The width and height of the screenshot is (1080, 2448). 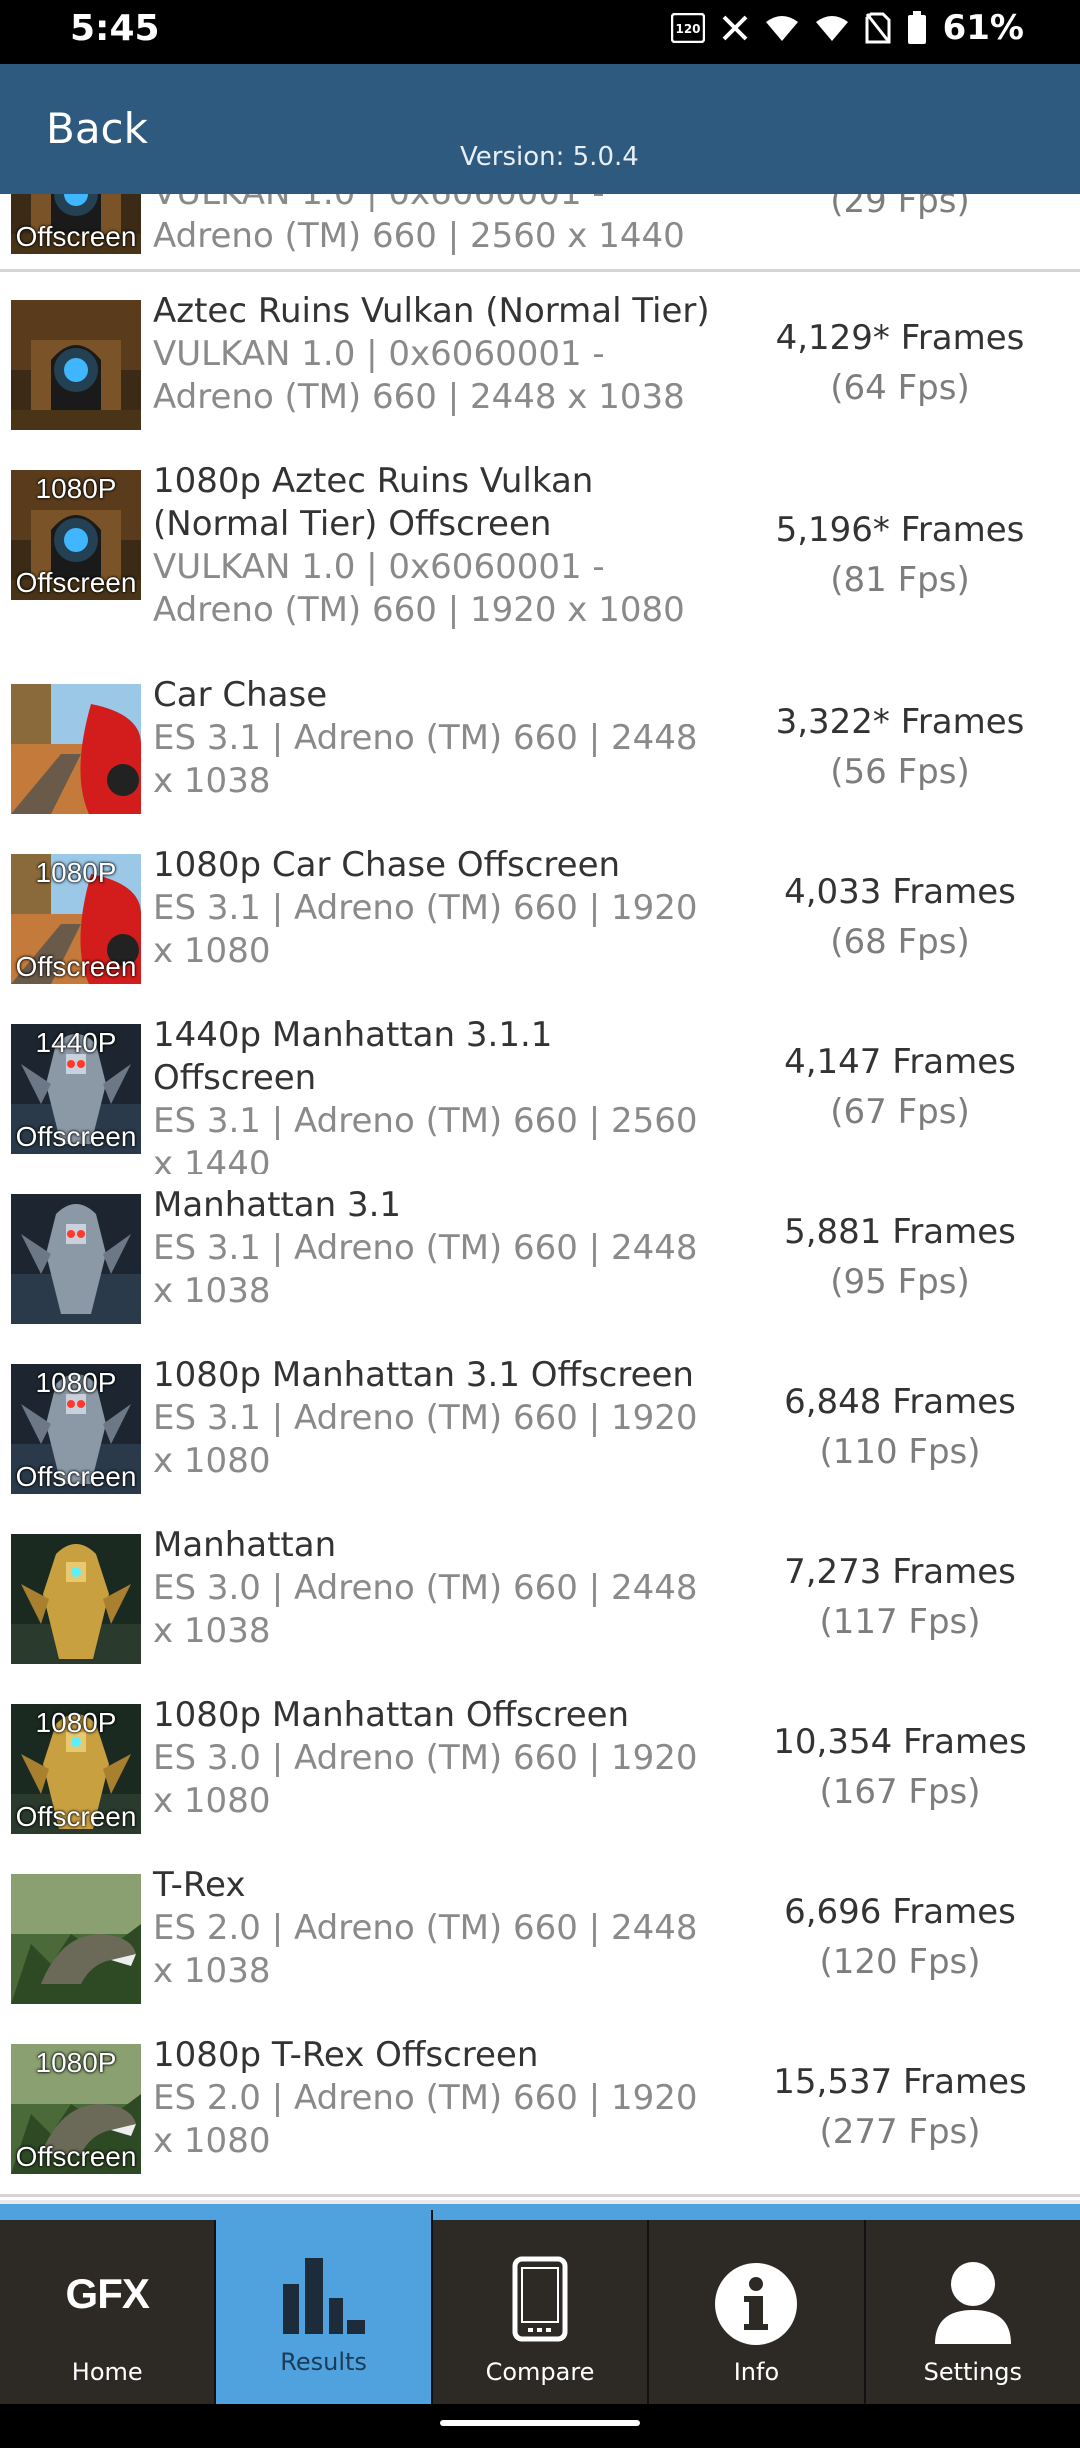 What do you see at coordinates (900, 1742) in the screenshot?
I see `score-frames: 10,354 Frames` at bounding box center [900, 1742].